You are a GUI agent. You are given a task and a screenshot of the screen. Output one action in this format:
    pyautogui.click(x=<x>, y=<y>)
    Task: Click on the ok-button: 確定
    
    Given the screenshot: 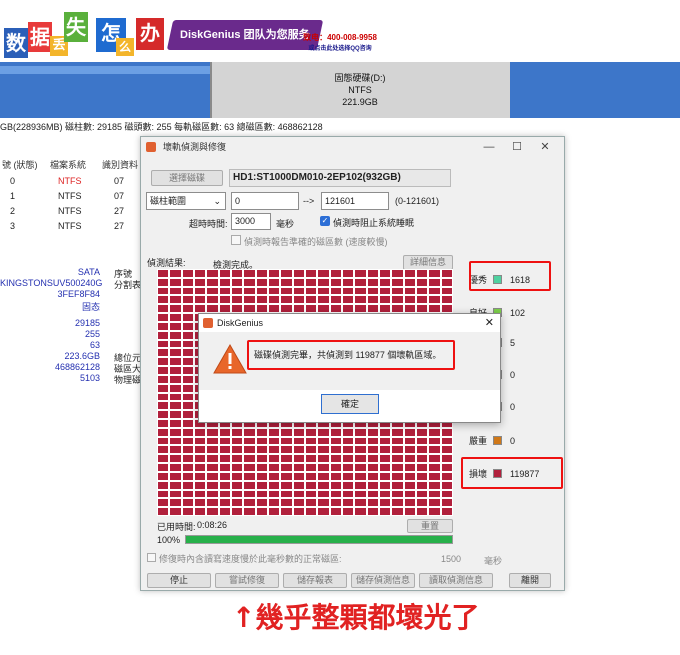 What is the action you would take?
    pyautogui.click(x=350, y=404)
    